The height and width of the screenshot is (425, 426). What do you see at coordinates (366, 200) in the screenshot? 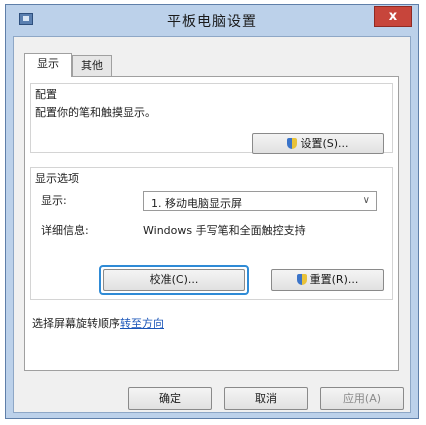
I see `chevron-down-icon: ∨` at bounding box center [366, 200].